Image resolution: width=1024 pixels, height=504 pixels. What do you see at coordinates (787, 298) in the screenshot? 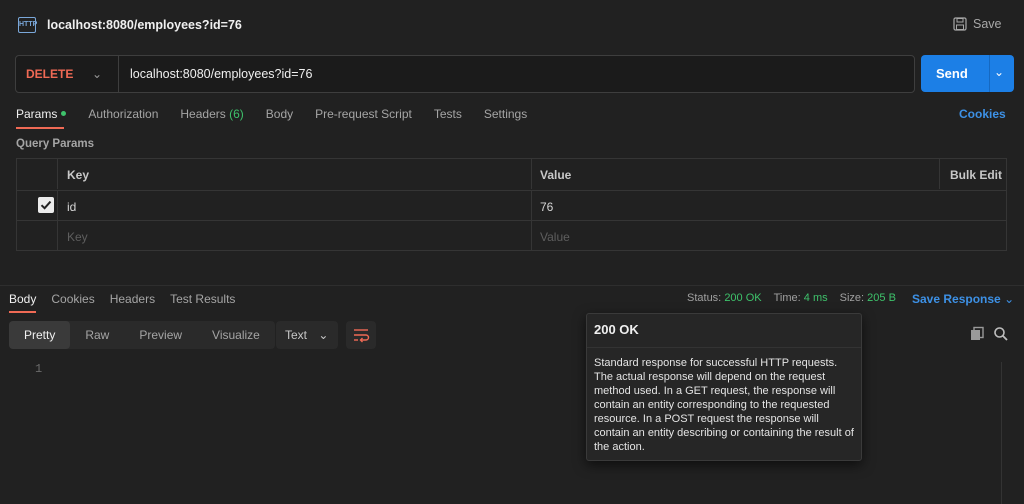
I see `time-label: Time:` at bounding box center [787, 298].